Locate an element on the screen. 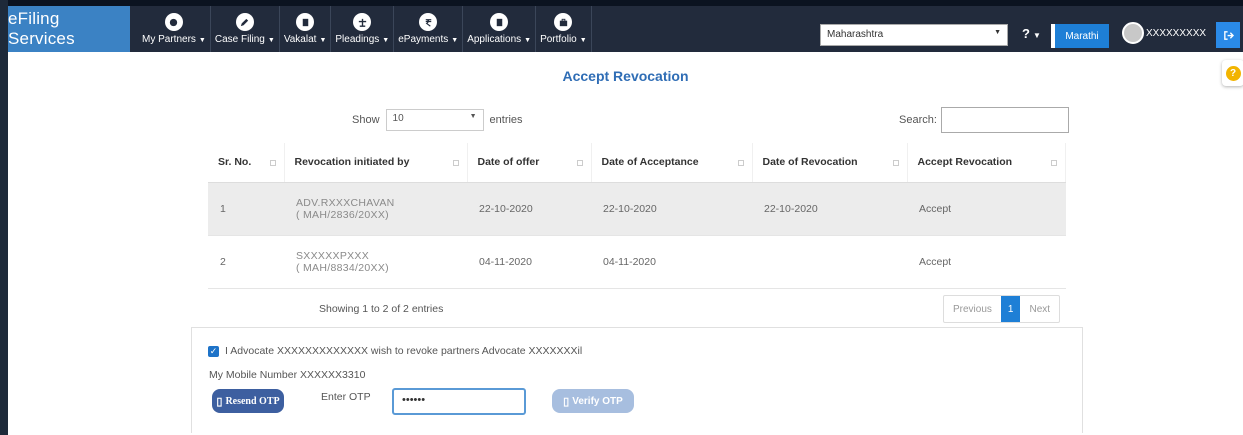 The height and width of the screenshot is (435, 1243). col-initiated-by: Revocation initiated by is located at coordinates (376, 163).